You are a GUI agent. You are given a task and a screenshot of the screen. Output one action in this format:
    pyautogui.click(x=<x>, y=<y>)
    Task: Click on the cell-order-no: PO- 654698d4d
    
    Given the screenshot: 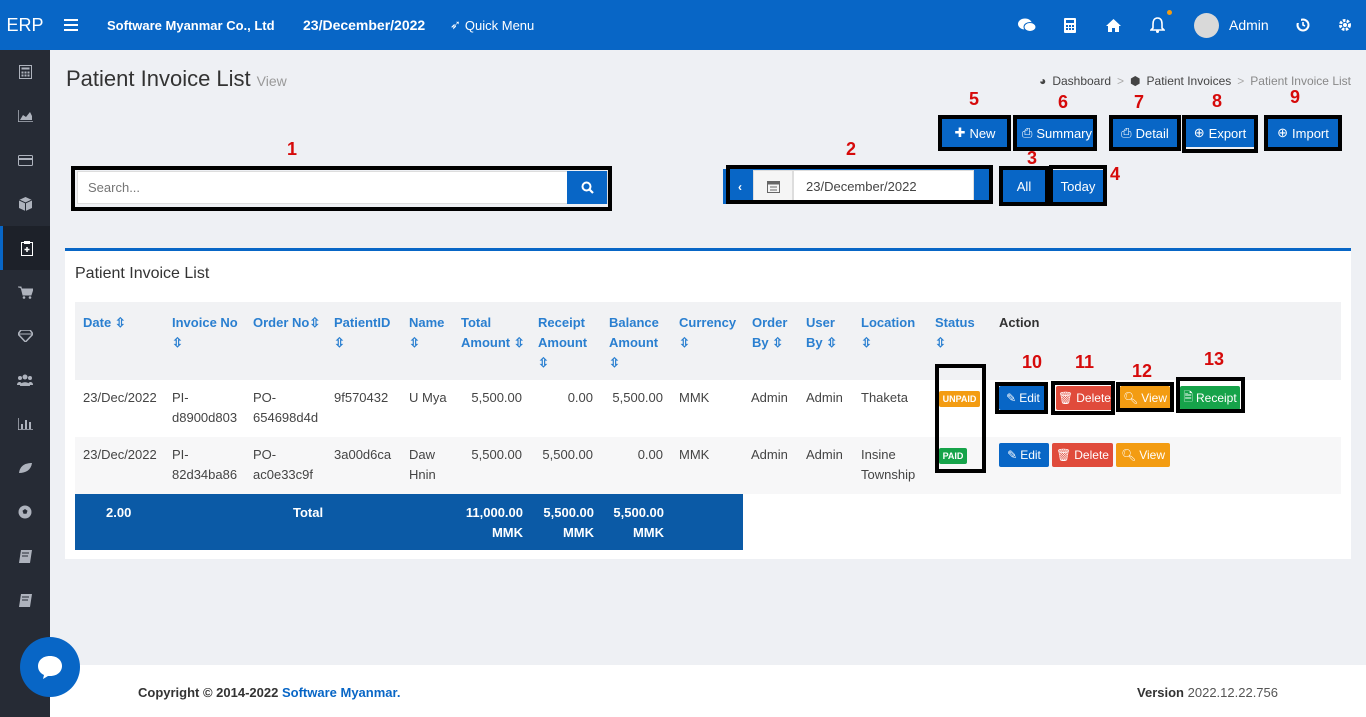 What is the action you would take?
    pyautogui.click(x=286, y=407)
    